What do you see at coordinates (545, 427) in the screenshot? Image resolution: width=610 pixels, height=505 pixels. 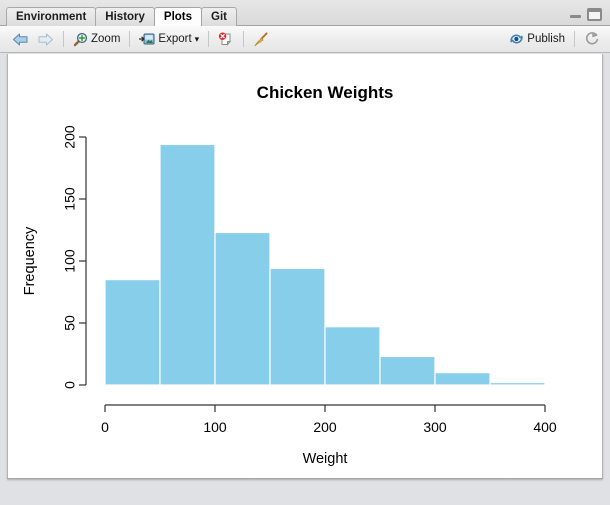 I see `x-tick-label: 400` at bounding box center [545, 427].